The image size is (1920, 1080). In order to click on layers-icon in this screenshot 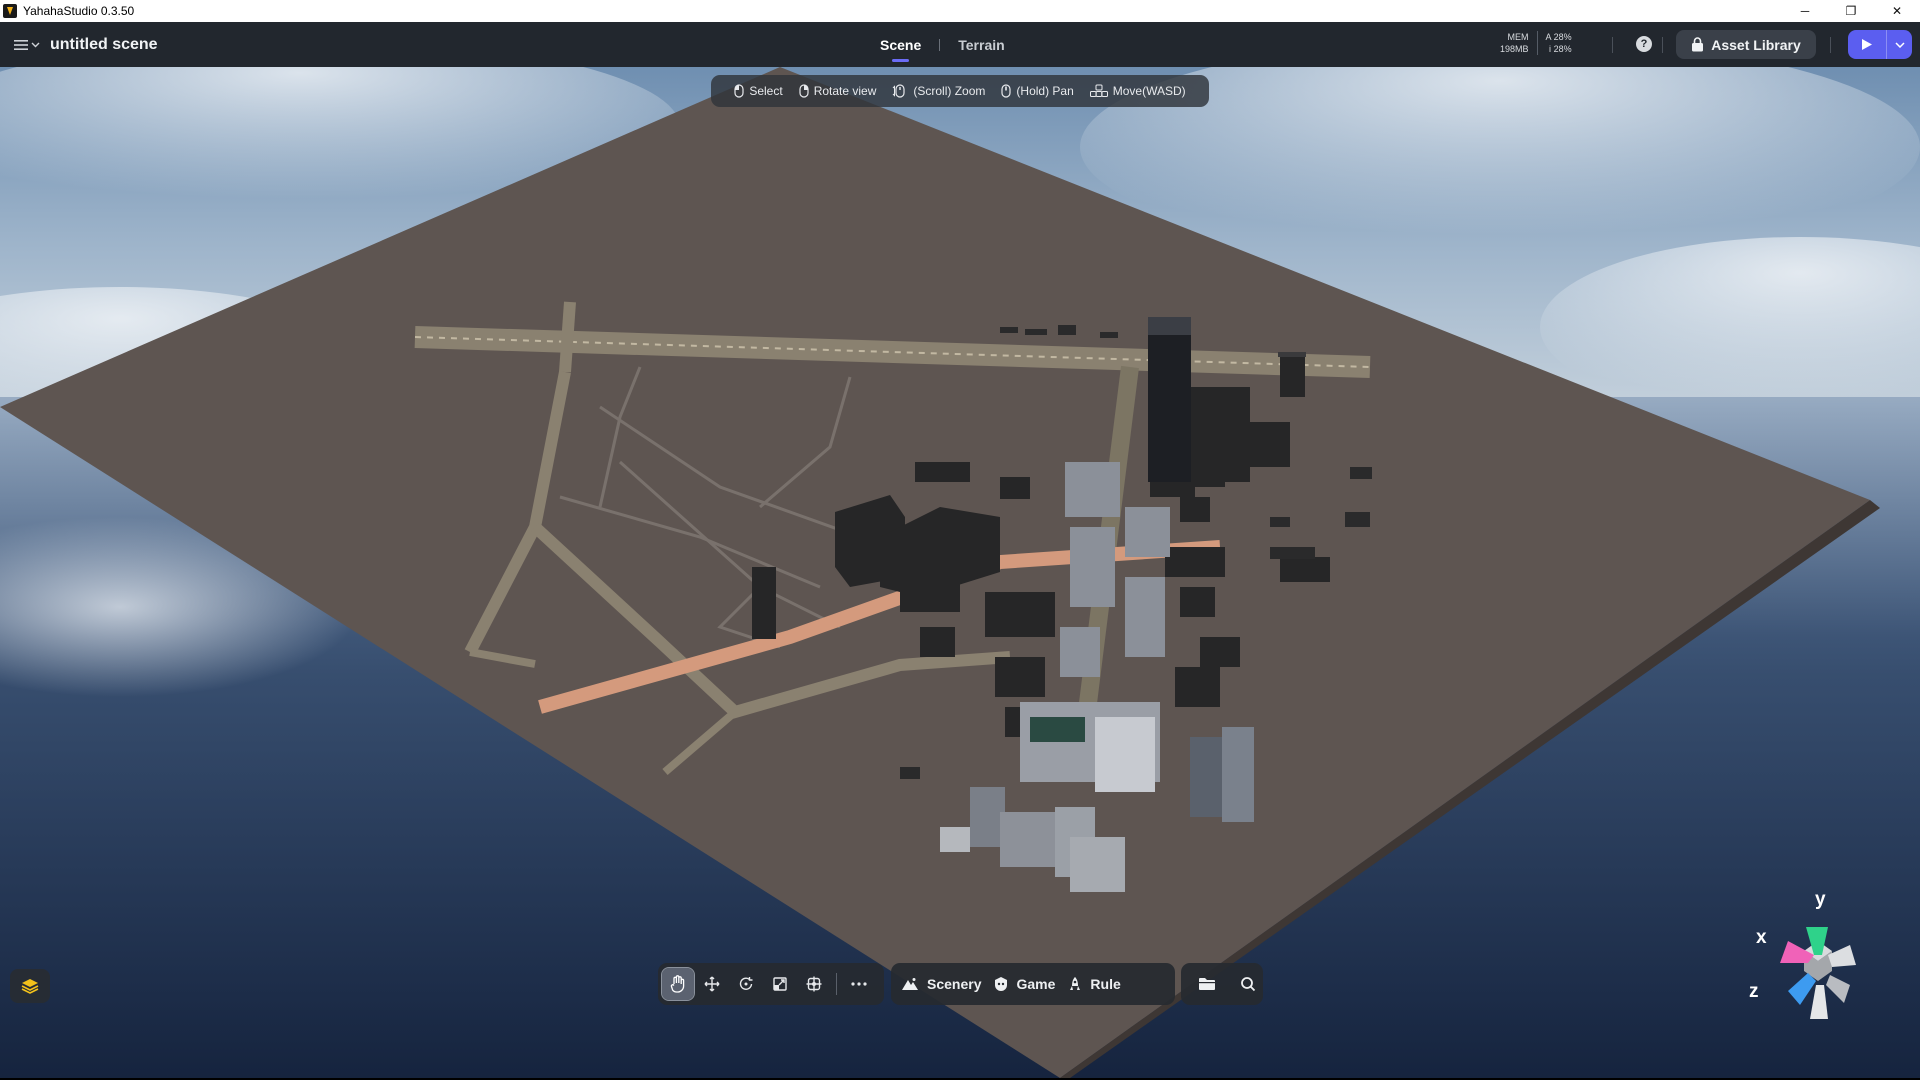, I will do `click(30, 986)`.